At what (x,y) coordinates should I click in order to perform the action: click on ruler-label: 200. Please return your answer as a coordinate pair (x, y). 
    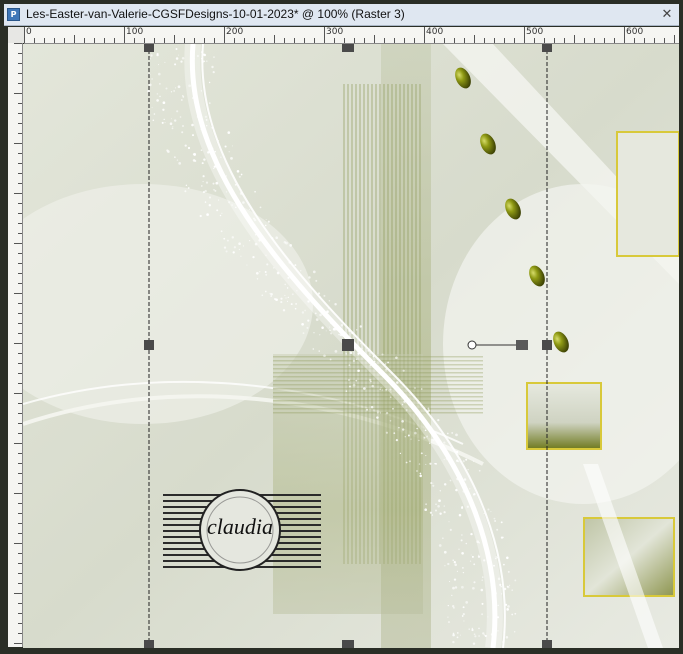
    Looking at the image, I should click on (235, 32).